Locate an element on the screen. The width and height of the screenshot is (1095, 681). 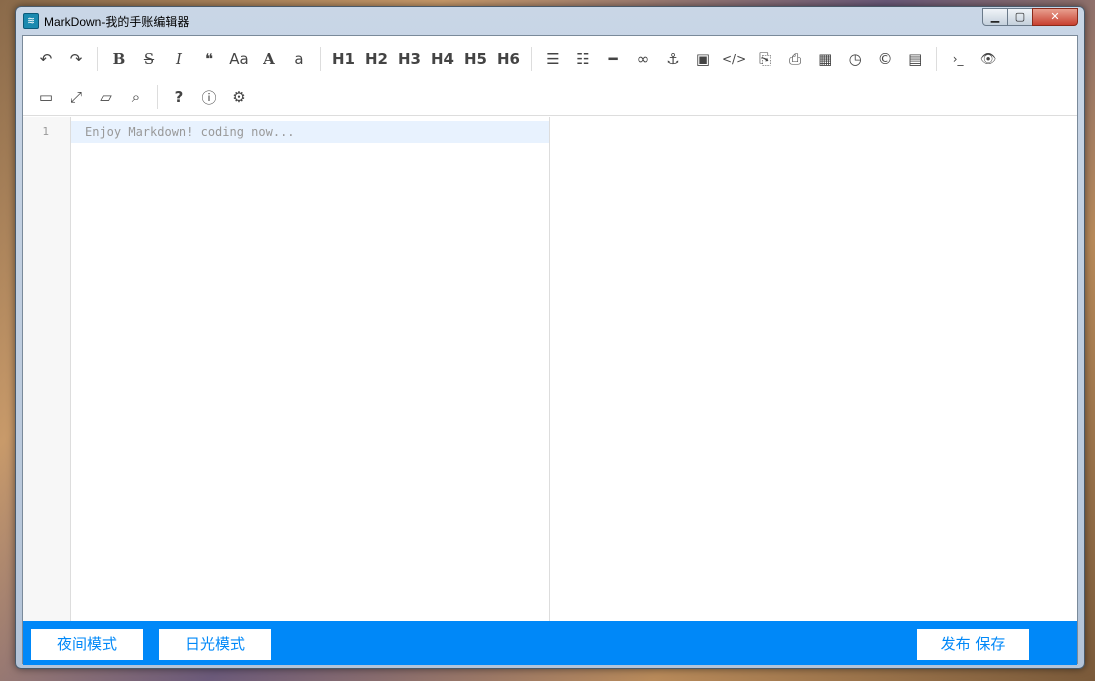
italic-icon: I is located at coordinates (179, 59).